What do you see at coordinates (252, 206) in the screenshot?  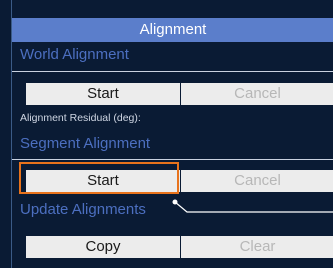 I see `callout-pointer` at bounding box center [252, 206].